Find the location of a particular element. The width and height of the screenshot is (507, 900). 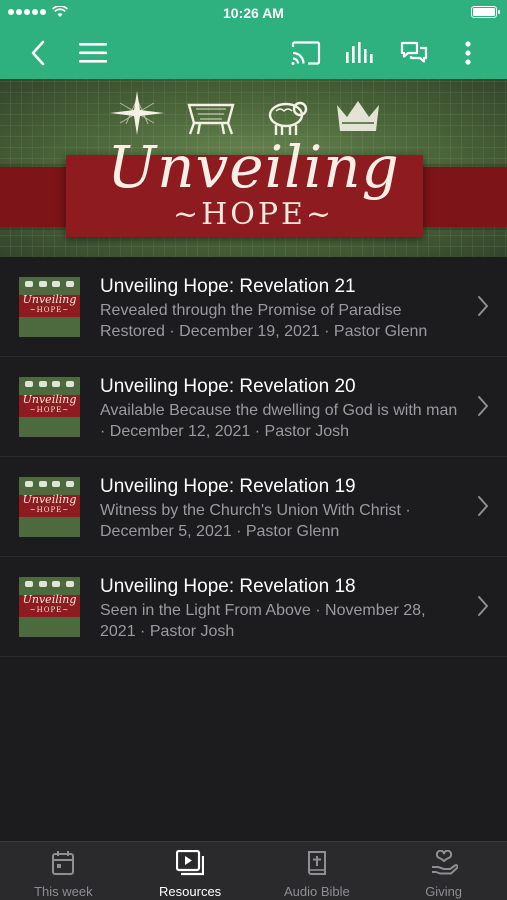

messages-button is located at coordinates (414, 53).